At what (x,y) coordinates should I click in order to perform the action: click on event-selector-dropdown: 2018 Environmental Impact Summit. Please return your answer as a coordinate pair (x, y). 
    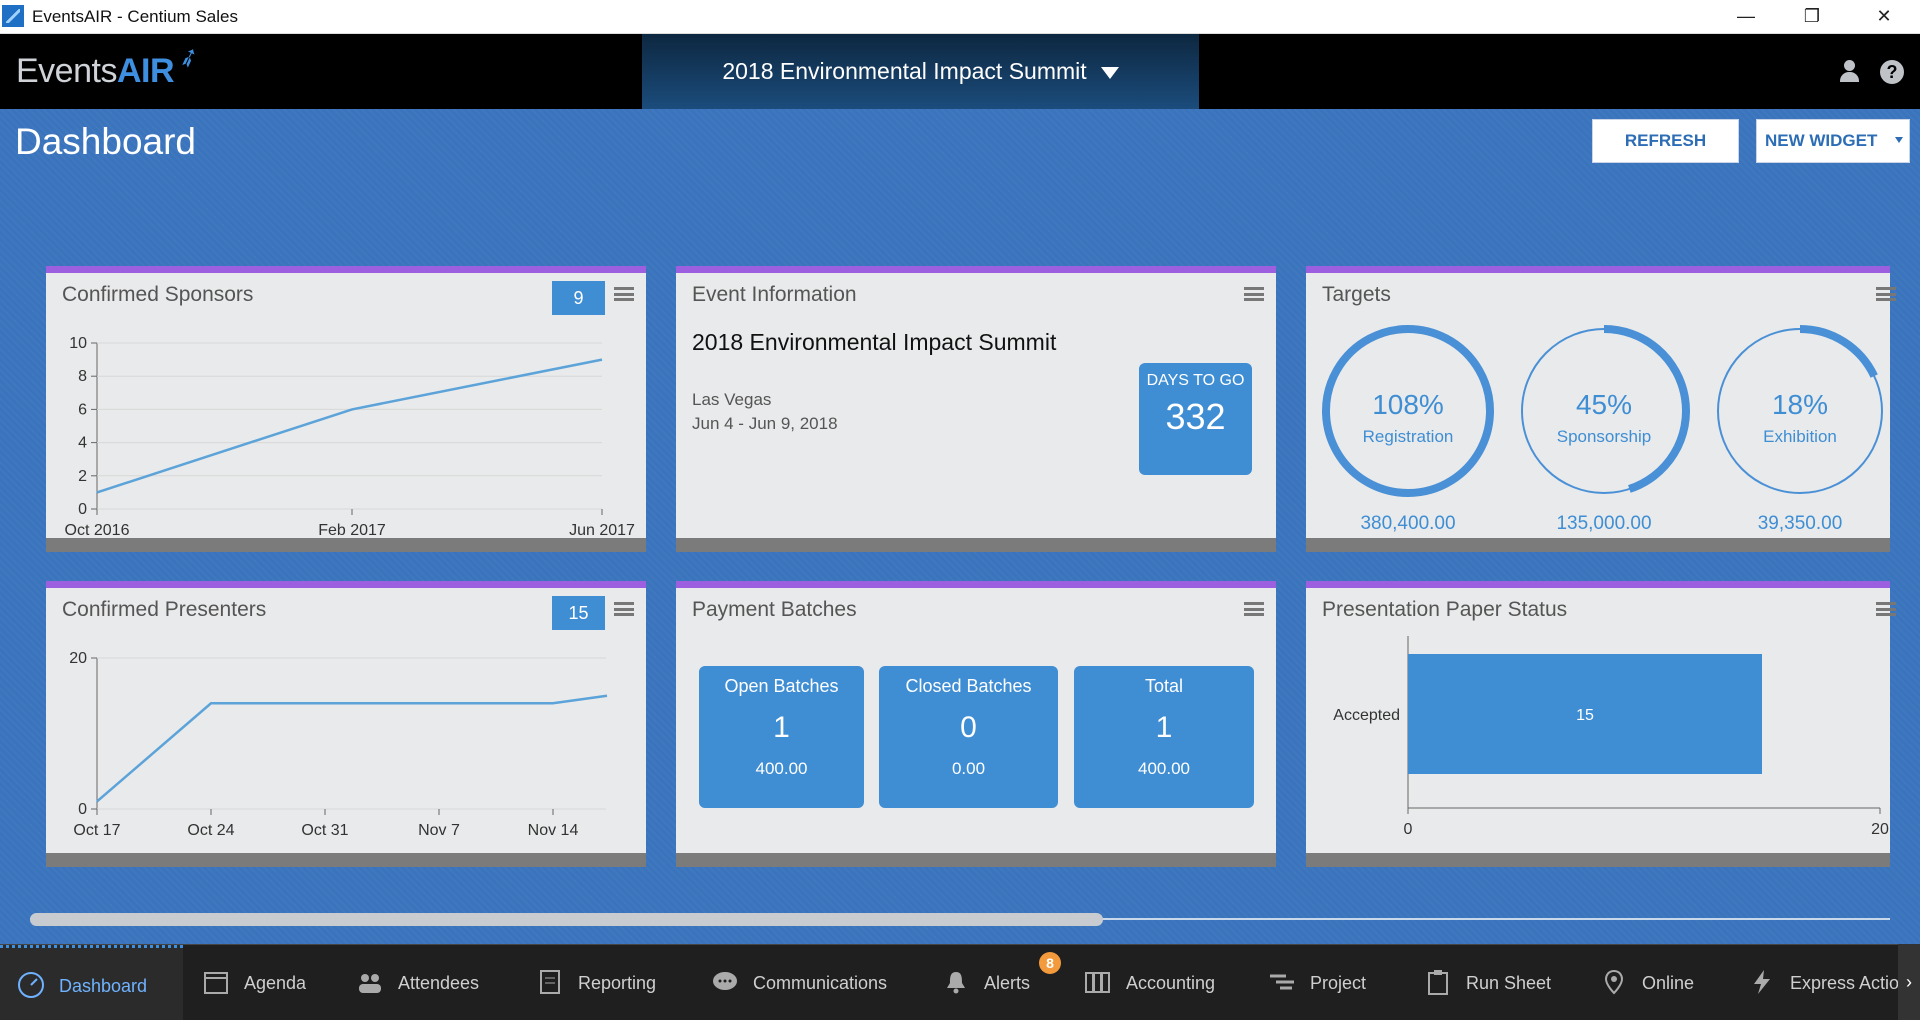
    Looking at the image, I should click on (920, 71).